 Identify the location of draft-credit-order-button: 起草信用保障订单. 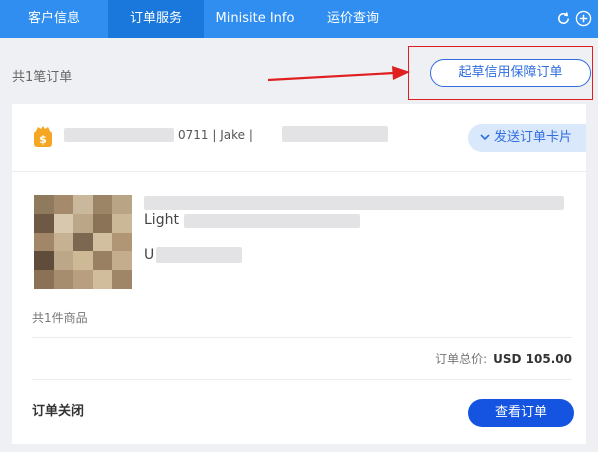
(510, 73).